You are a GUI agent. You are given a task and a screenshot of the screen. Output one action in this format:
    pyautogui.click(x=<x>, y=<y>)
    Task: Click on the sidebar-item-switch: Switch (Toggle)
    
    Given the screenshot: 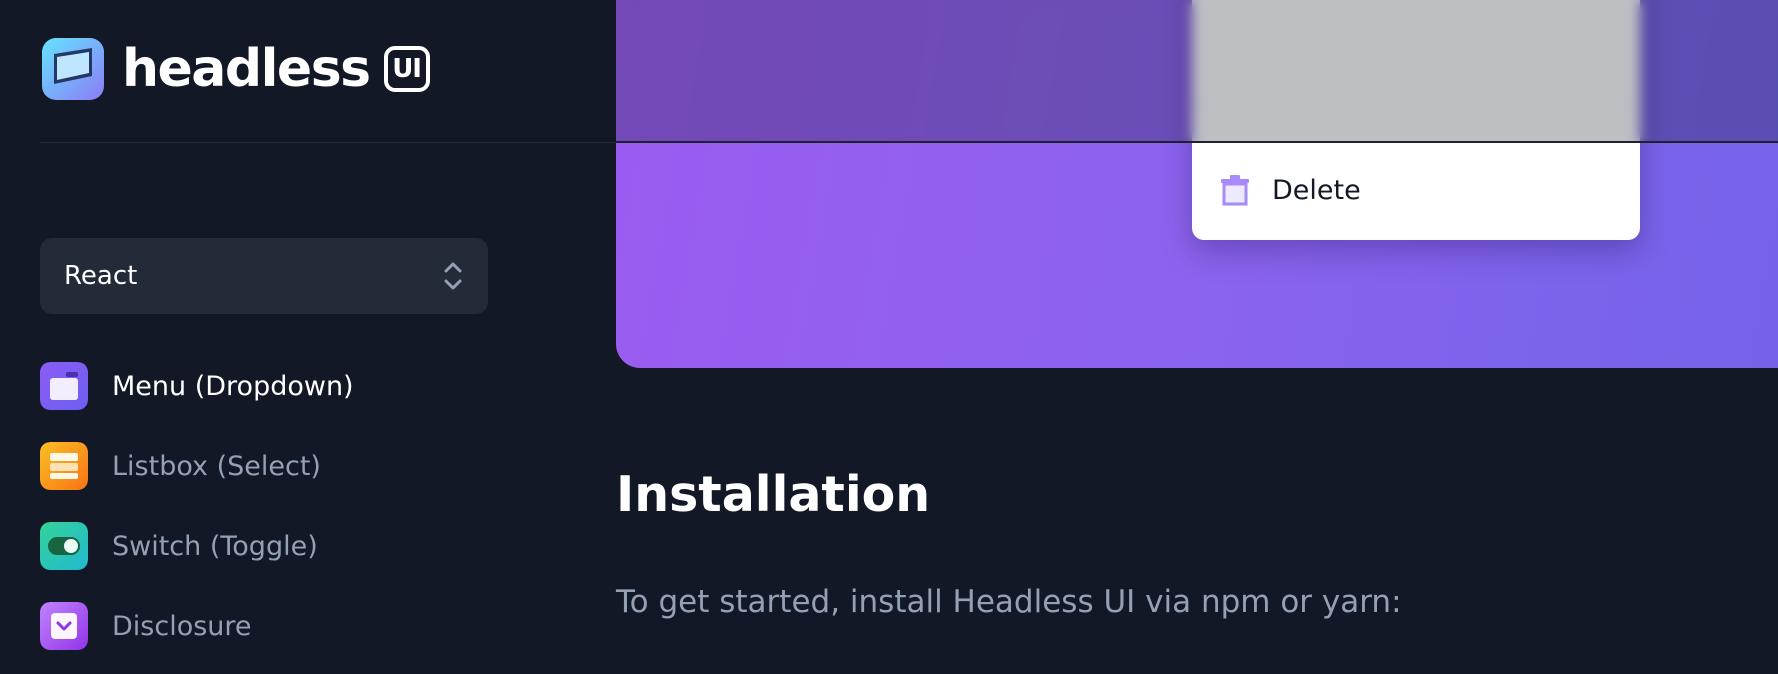 What is the action you would take?
    pyautogui.click(x=197, y=546)
    